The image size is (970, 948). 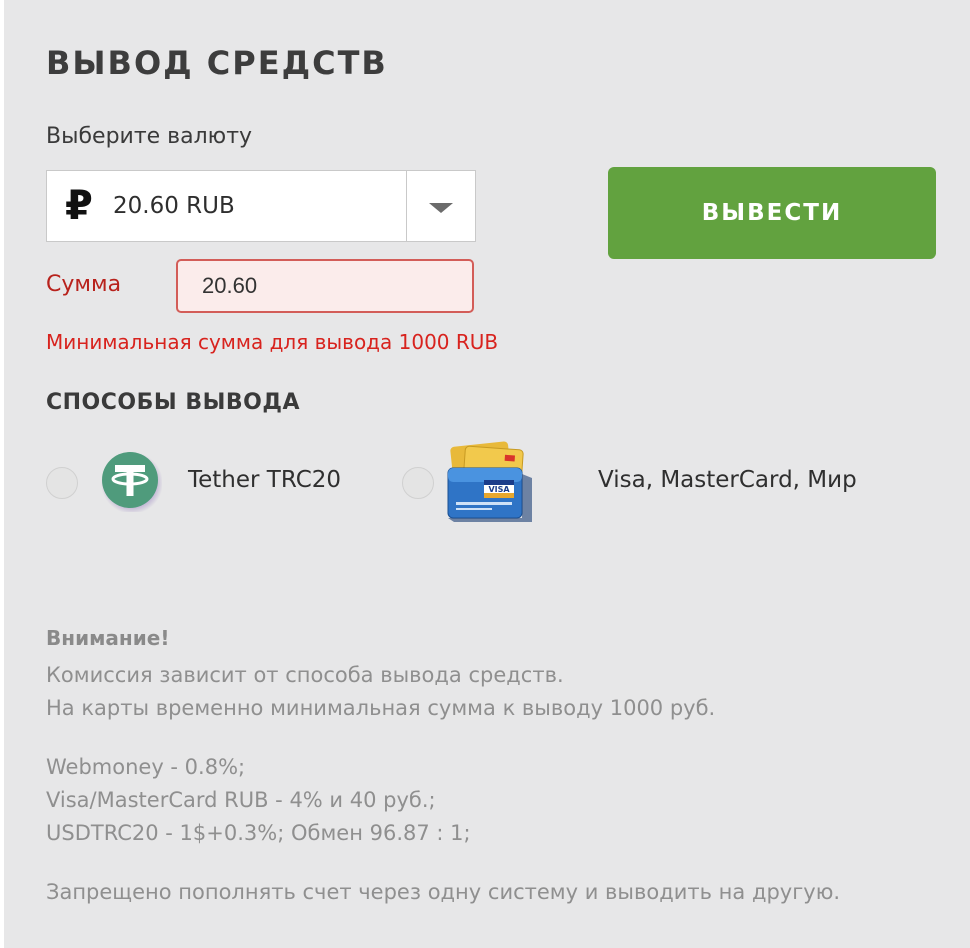 What do you see at coordinates (149, 136) in the screenshot?
I see `currency-label: Выберите валюту` at bounding box center [149, 136].